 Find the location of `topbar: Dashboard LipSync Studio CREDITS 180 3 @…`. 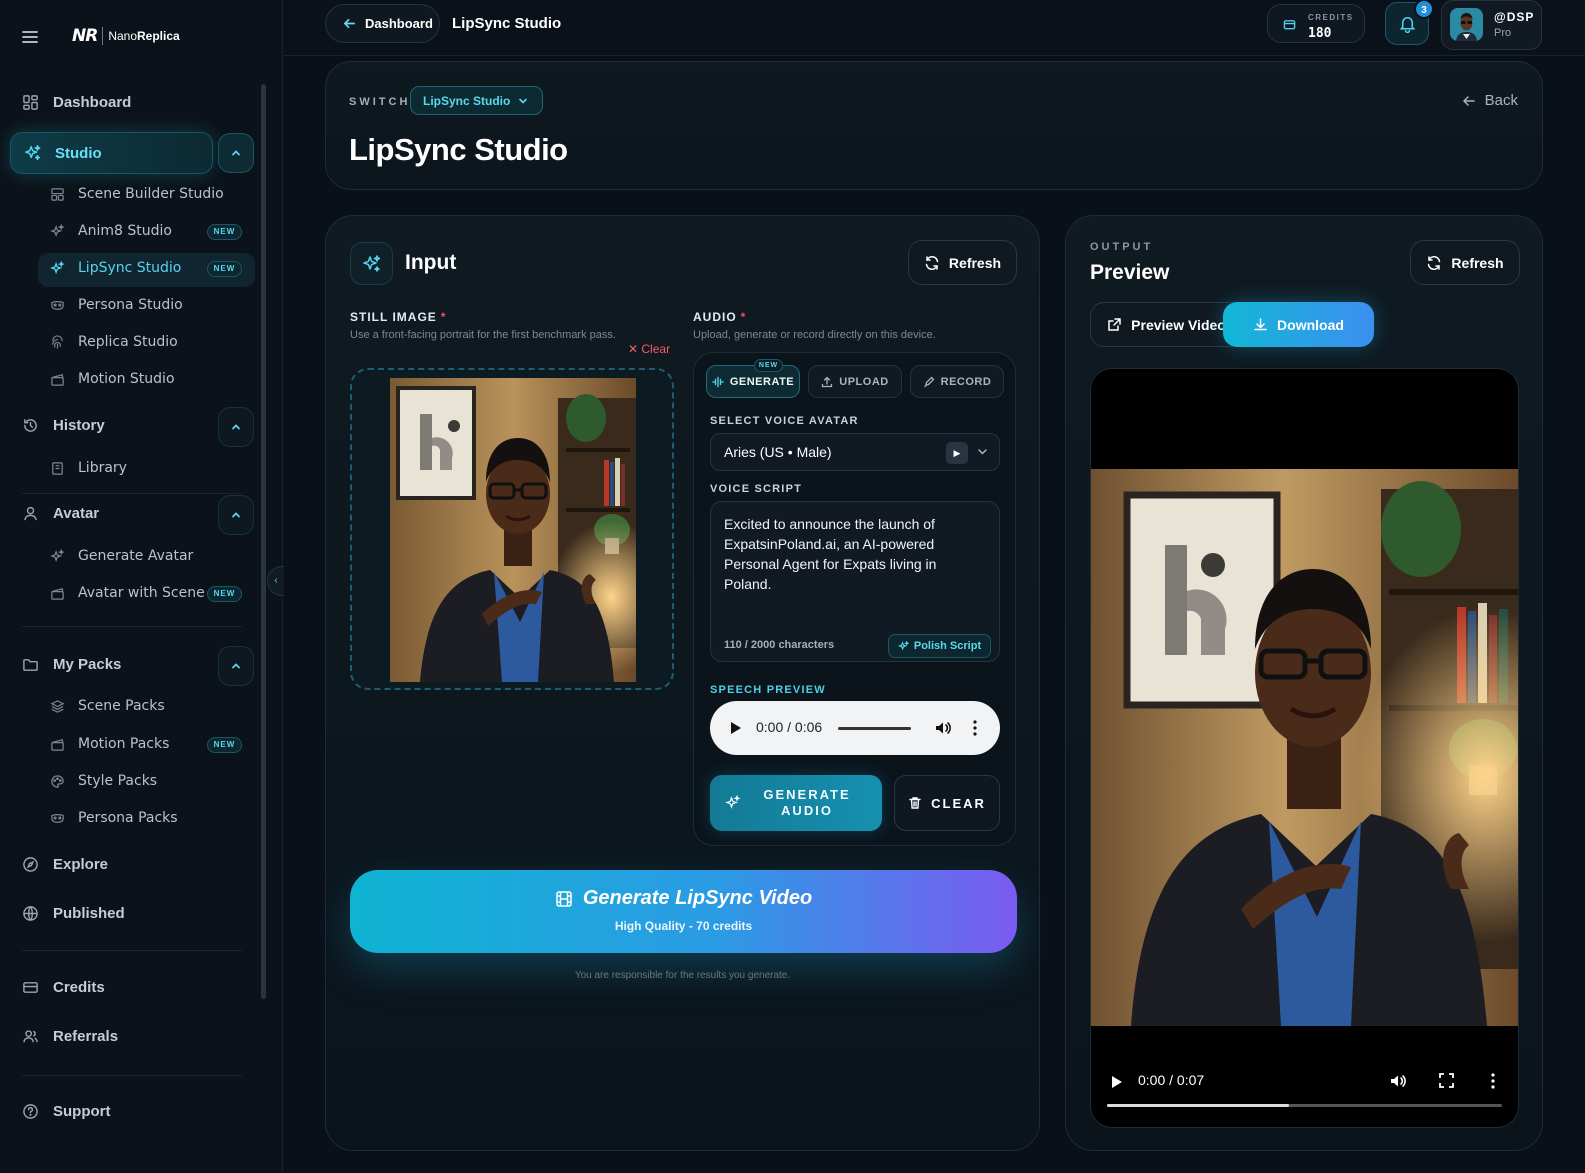

topbar: Dashboard LipSync Studio CREDITS 180 3 @… is located at coordinates (934, 28).